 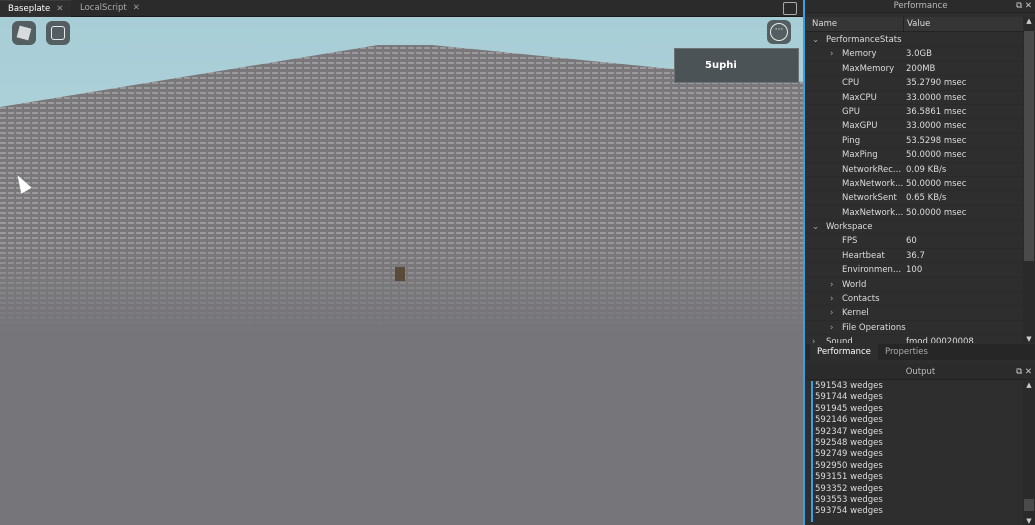 I want to click on performance-title-bar: Performance ⧉ ✕, so click(x=920, y=6).